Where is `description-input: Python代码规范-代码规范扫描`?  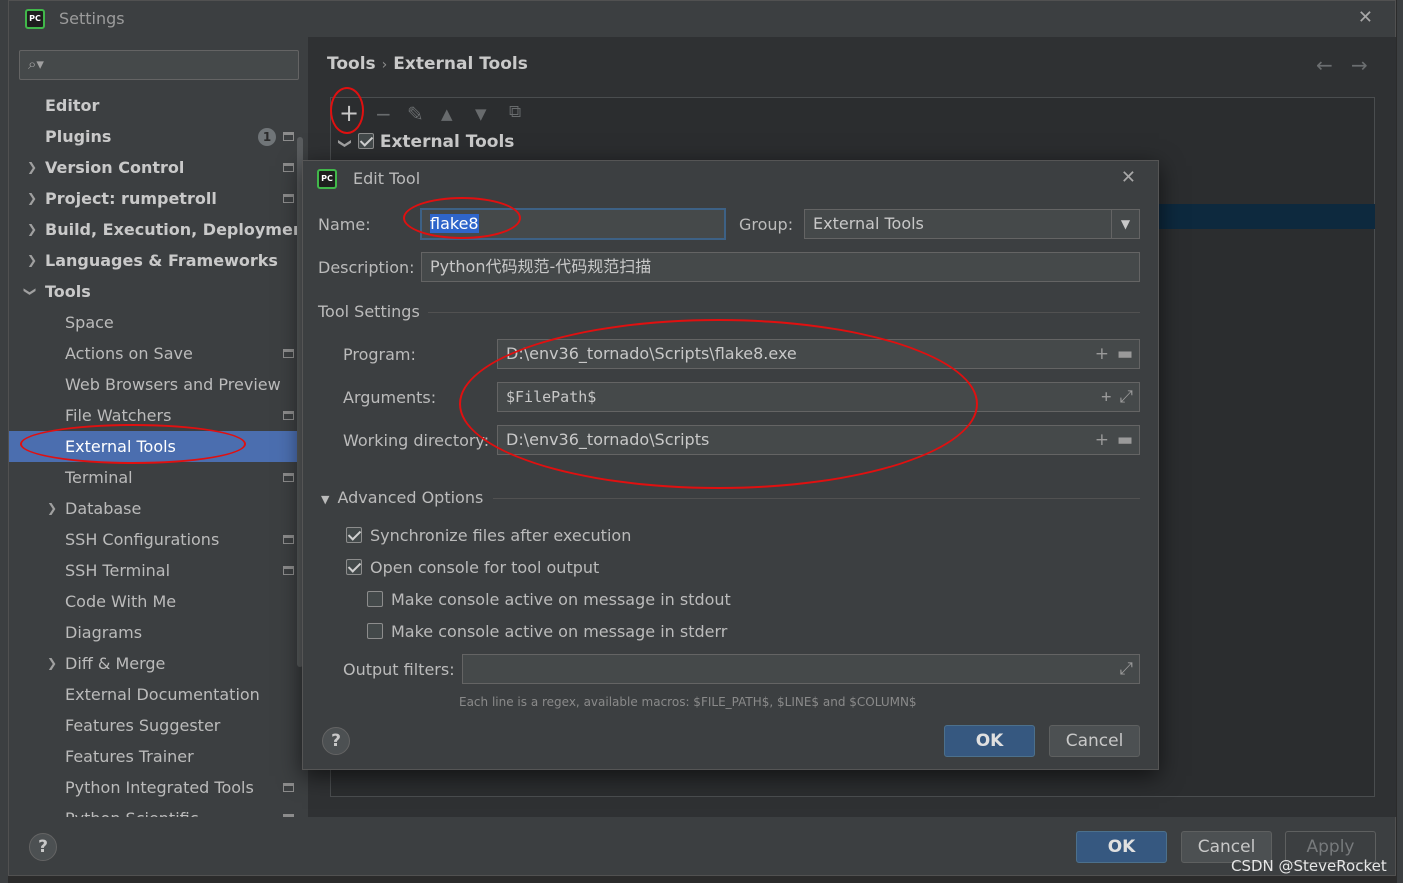 description-input: Python代码规范-代码规范扫描 is located at coordinates (780, 267).